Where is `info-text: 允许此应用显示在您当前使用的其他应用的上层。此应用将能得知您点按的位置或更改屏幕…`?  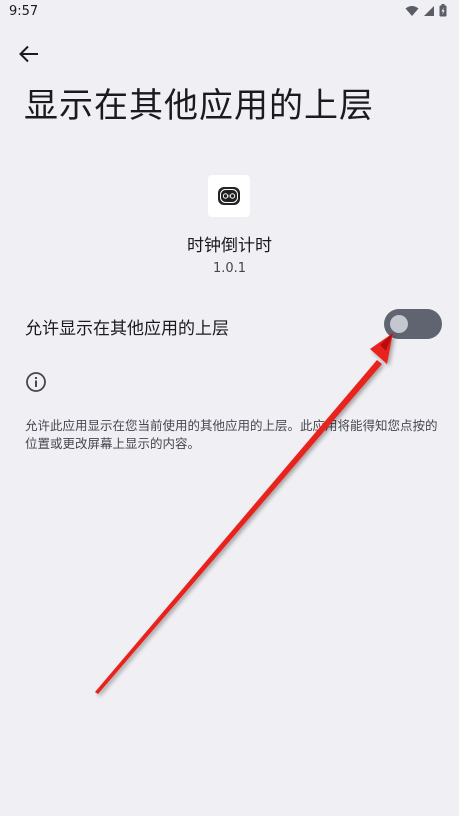 info-text: 允许此应用显示在您当前使用的其他应用的上层。此应用将能得知您点按的位置或更改屏幕… is located at coordinates (231, 434).